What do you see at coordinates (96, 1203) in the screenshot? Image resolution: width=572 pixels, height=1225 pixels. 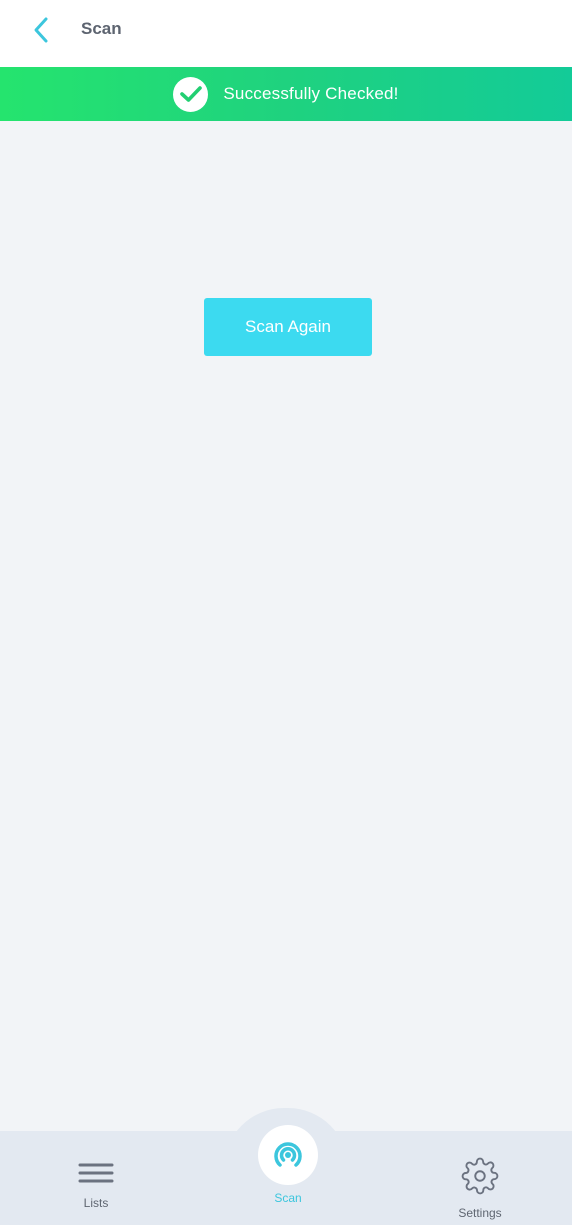 I see `nav-label-lists: Lists` at bounding box center [96, 1203].